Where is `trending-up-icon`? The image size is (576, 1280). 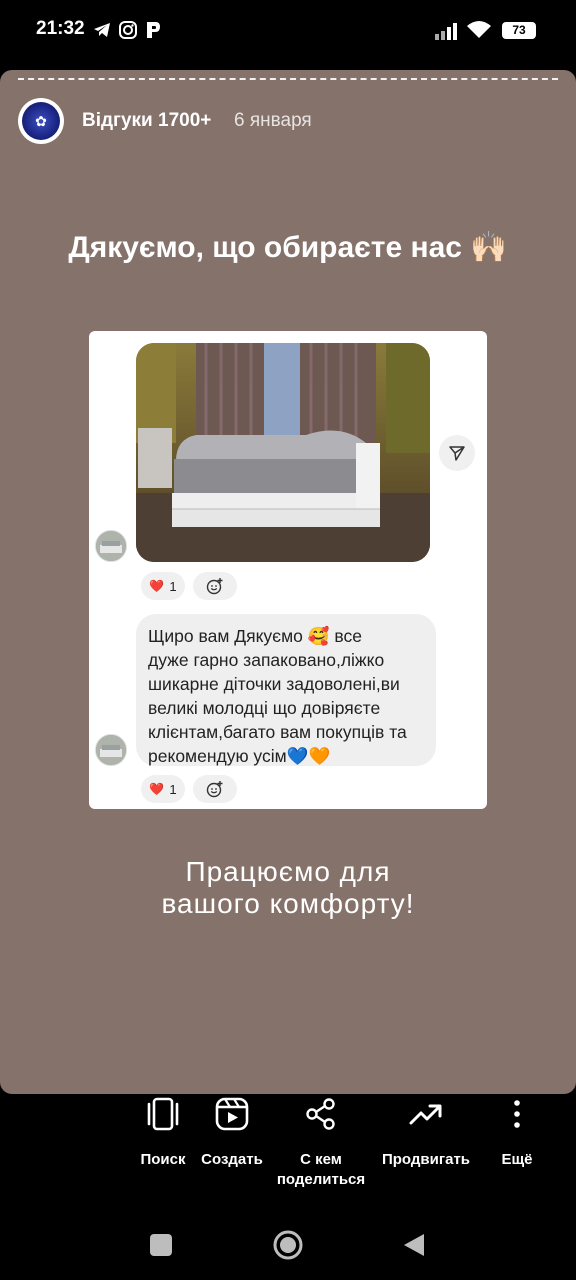
trending-up-icon is located at coordinates (426, 1114).